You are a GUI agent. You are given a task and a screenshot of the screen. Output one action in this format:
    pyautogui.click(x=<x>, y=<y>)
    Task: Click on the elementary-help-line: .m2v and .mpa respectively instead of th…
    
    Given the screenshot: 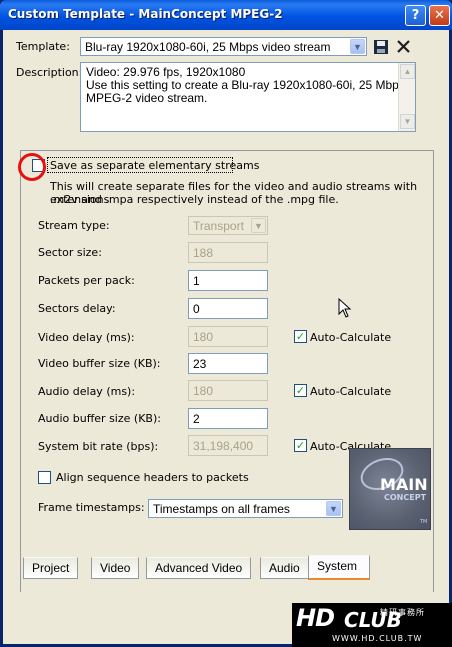 What is the action you would take?
    pyautogui.click(x=194, y=199)
    